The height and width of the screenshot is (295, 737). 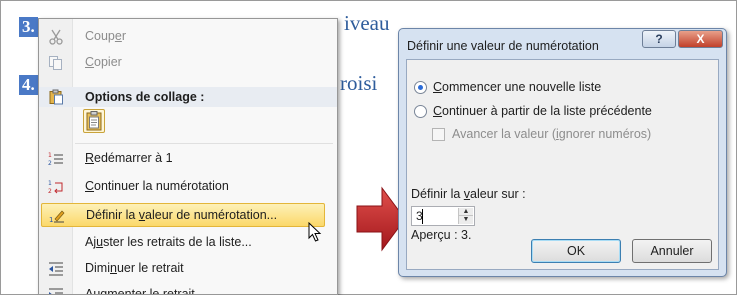 What do you see at coordinates (56, 159) in the screenshot?
I see `restart-numbering-icon: 12` at bounding box center [56, 159].